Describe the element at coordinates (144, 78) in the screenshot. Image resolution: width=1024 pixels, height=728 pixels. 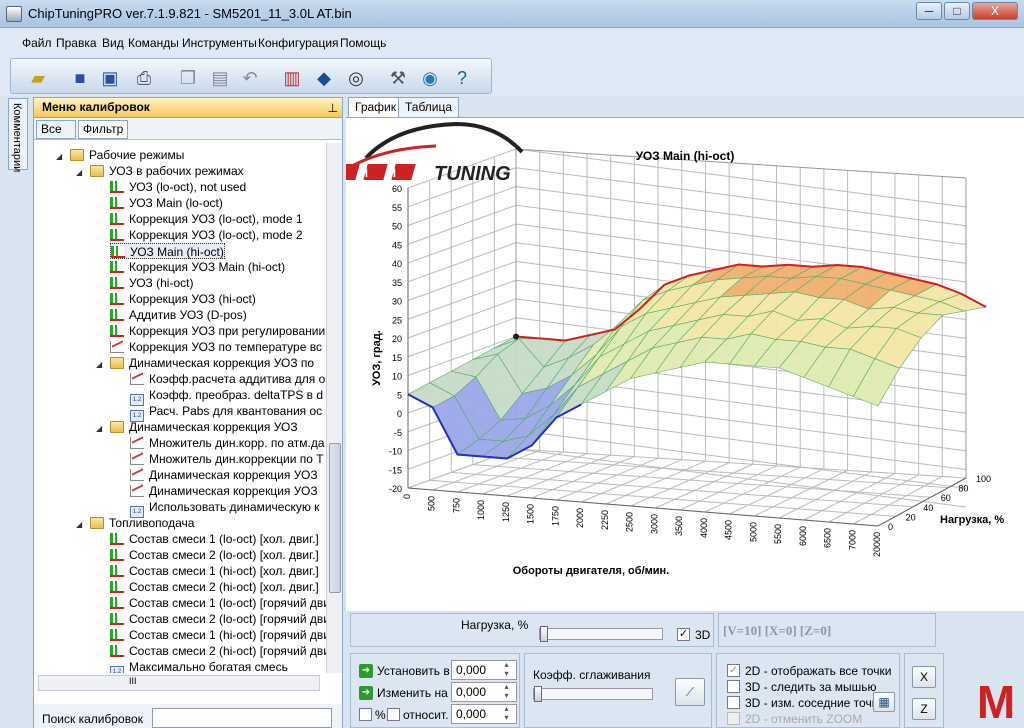
I see `print-icon: ⎙` at that location.